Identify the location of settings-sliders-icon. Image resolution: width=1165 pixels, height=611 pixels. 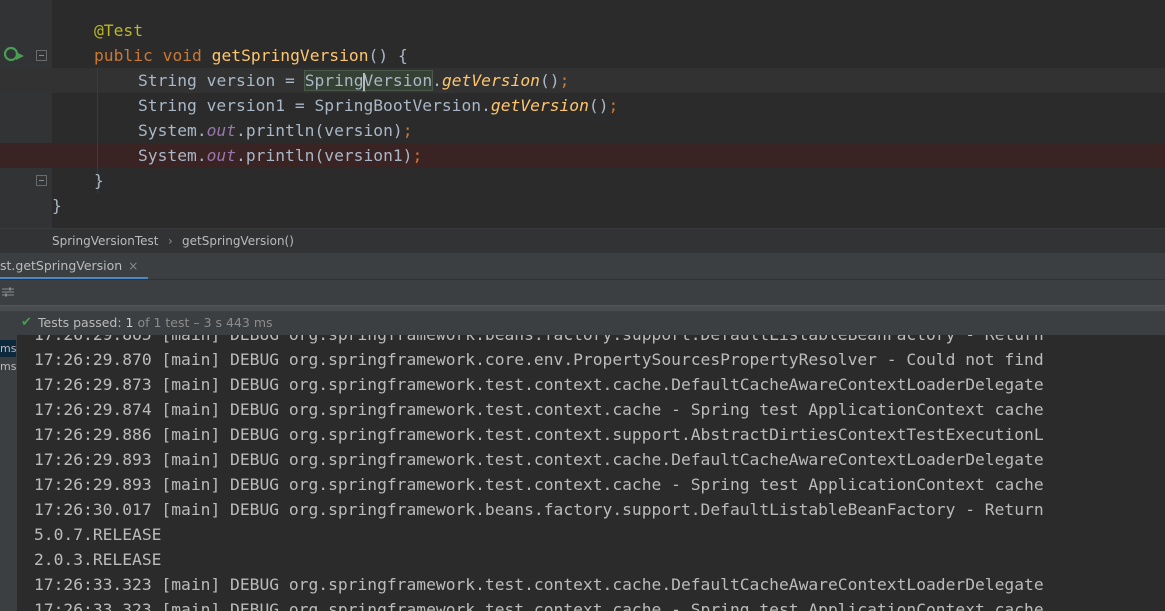
(8, 292).